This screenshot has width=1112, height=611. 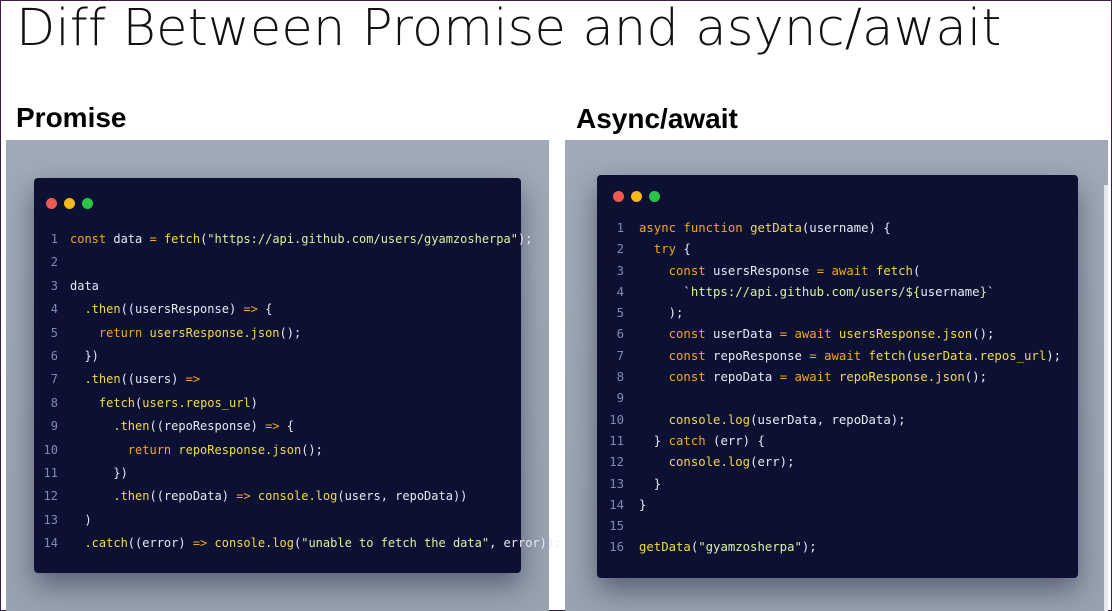 What do you see at coordinates (124, 449) in the screenshot?
I see `code-token: return` at bounding box center [124, 449].